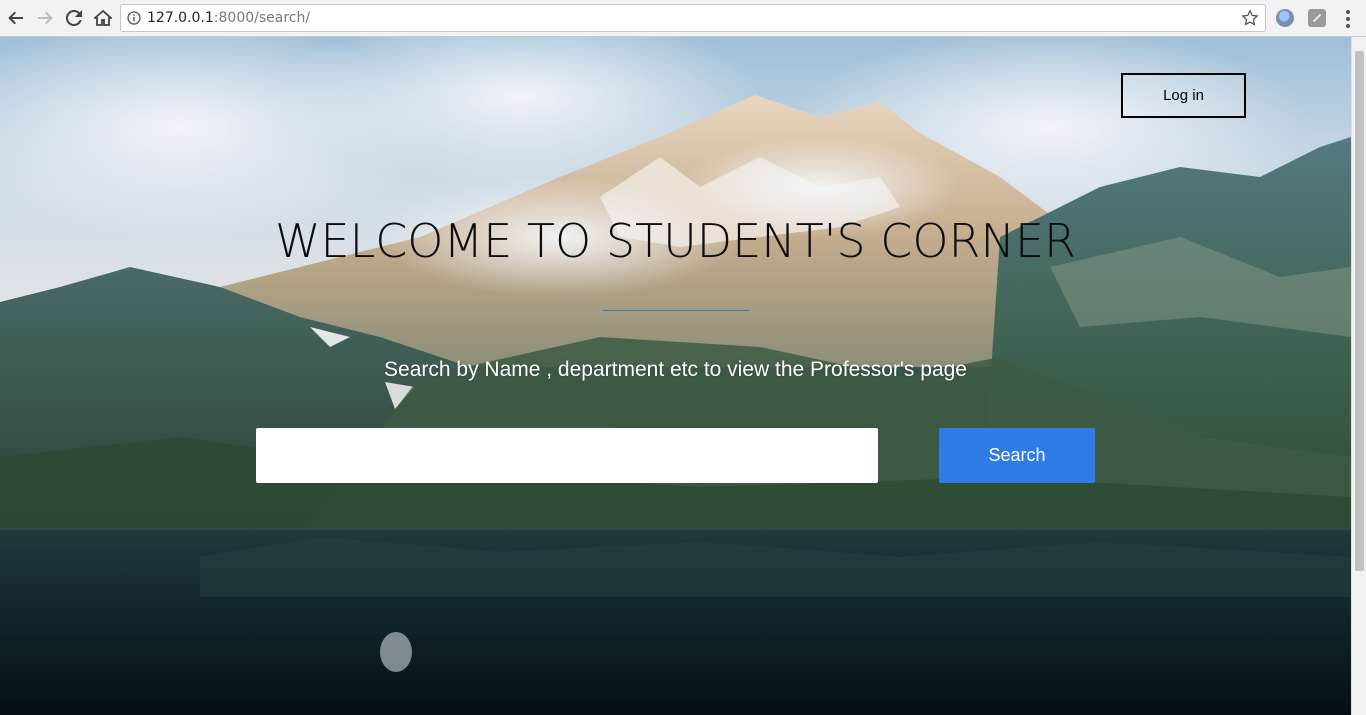  What do you see at coordinates (1285, 18) in the screenshot?
I see `extension-icon` at bounding box center [1285, 18].